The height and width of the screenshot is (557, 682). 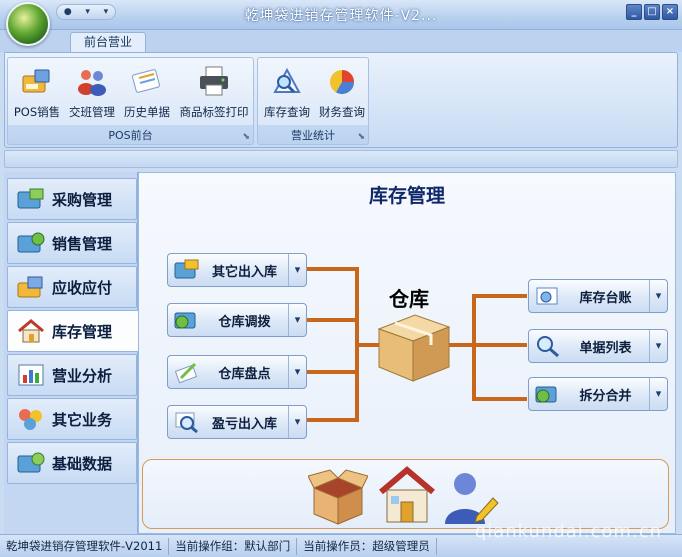 I want to click on ribbon-group-statistics: 库存查询 财务查询 营业统计 ⬊, so click(x=313, y=101).